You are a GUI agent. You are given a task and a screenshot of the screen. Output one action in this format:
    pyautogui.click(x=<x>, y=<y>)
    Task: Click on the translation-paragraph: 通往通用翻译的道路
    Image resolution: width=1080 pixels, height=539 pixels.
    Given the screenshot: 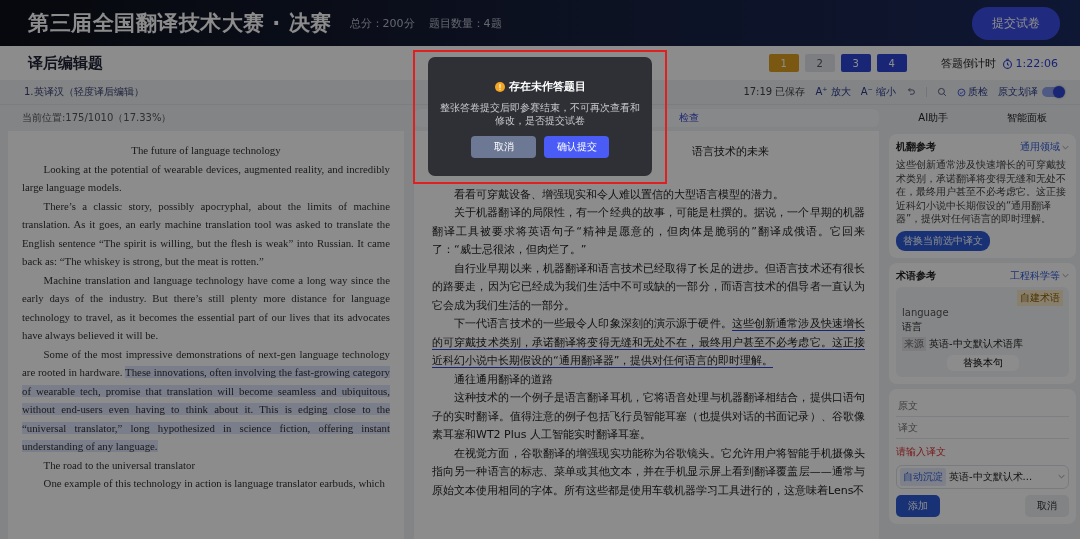 What is the action you would take?
    pyautogui.click(x=648, y=379)
    